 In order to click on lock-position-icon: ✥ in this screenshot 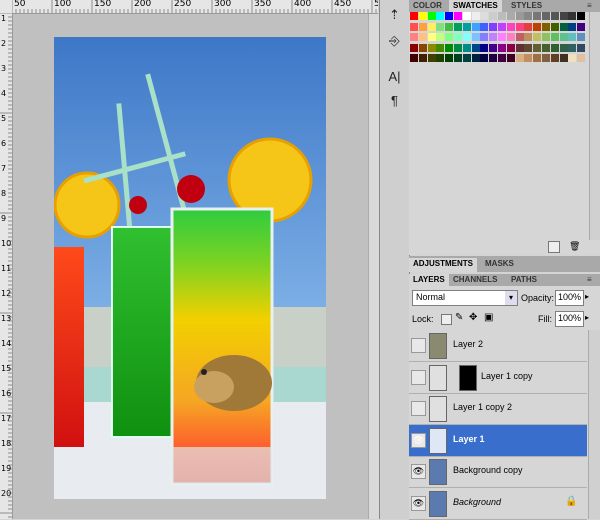, I will do `click(473, 317)`.